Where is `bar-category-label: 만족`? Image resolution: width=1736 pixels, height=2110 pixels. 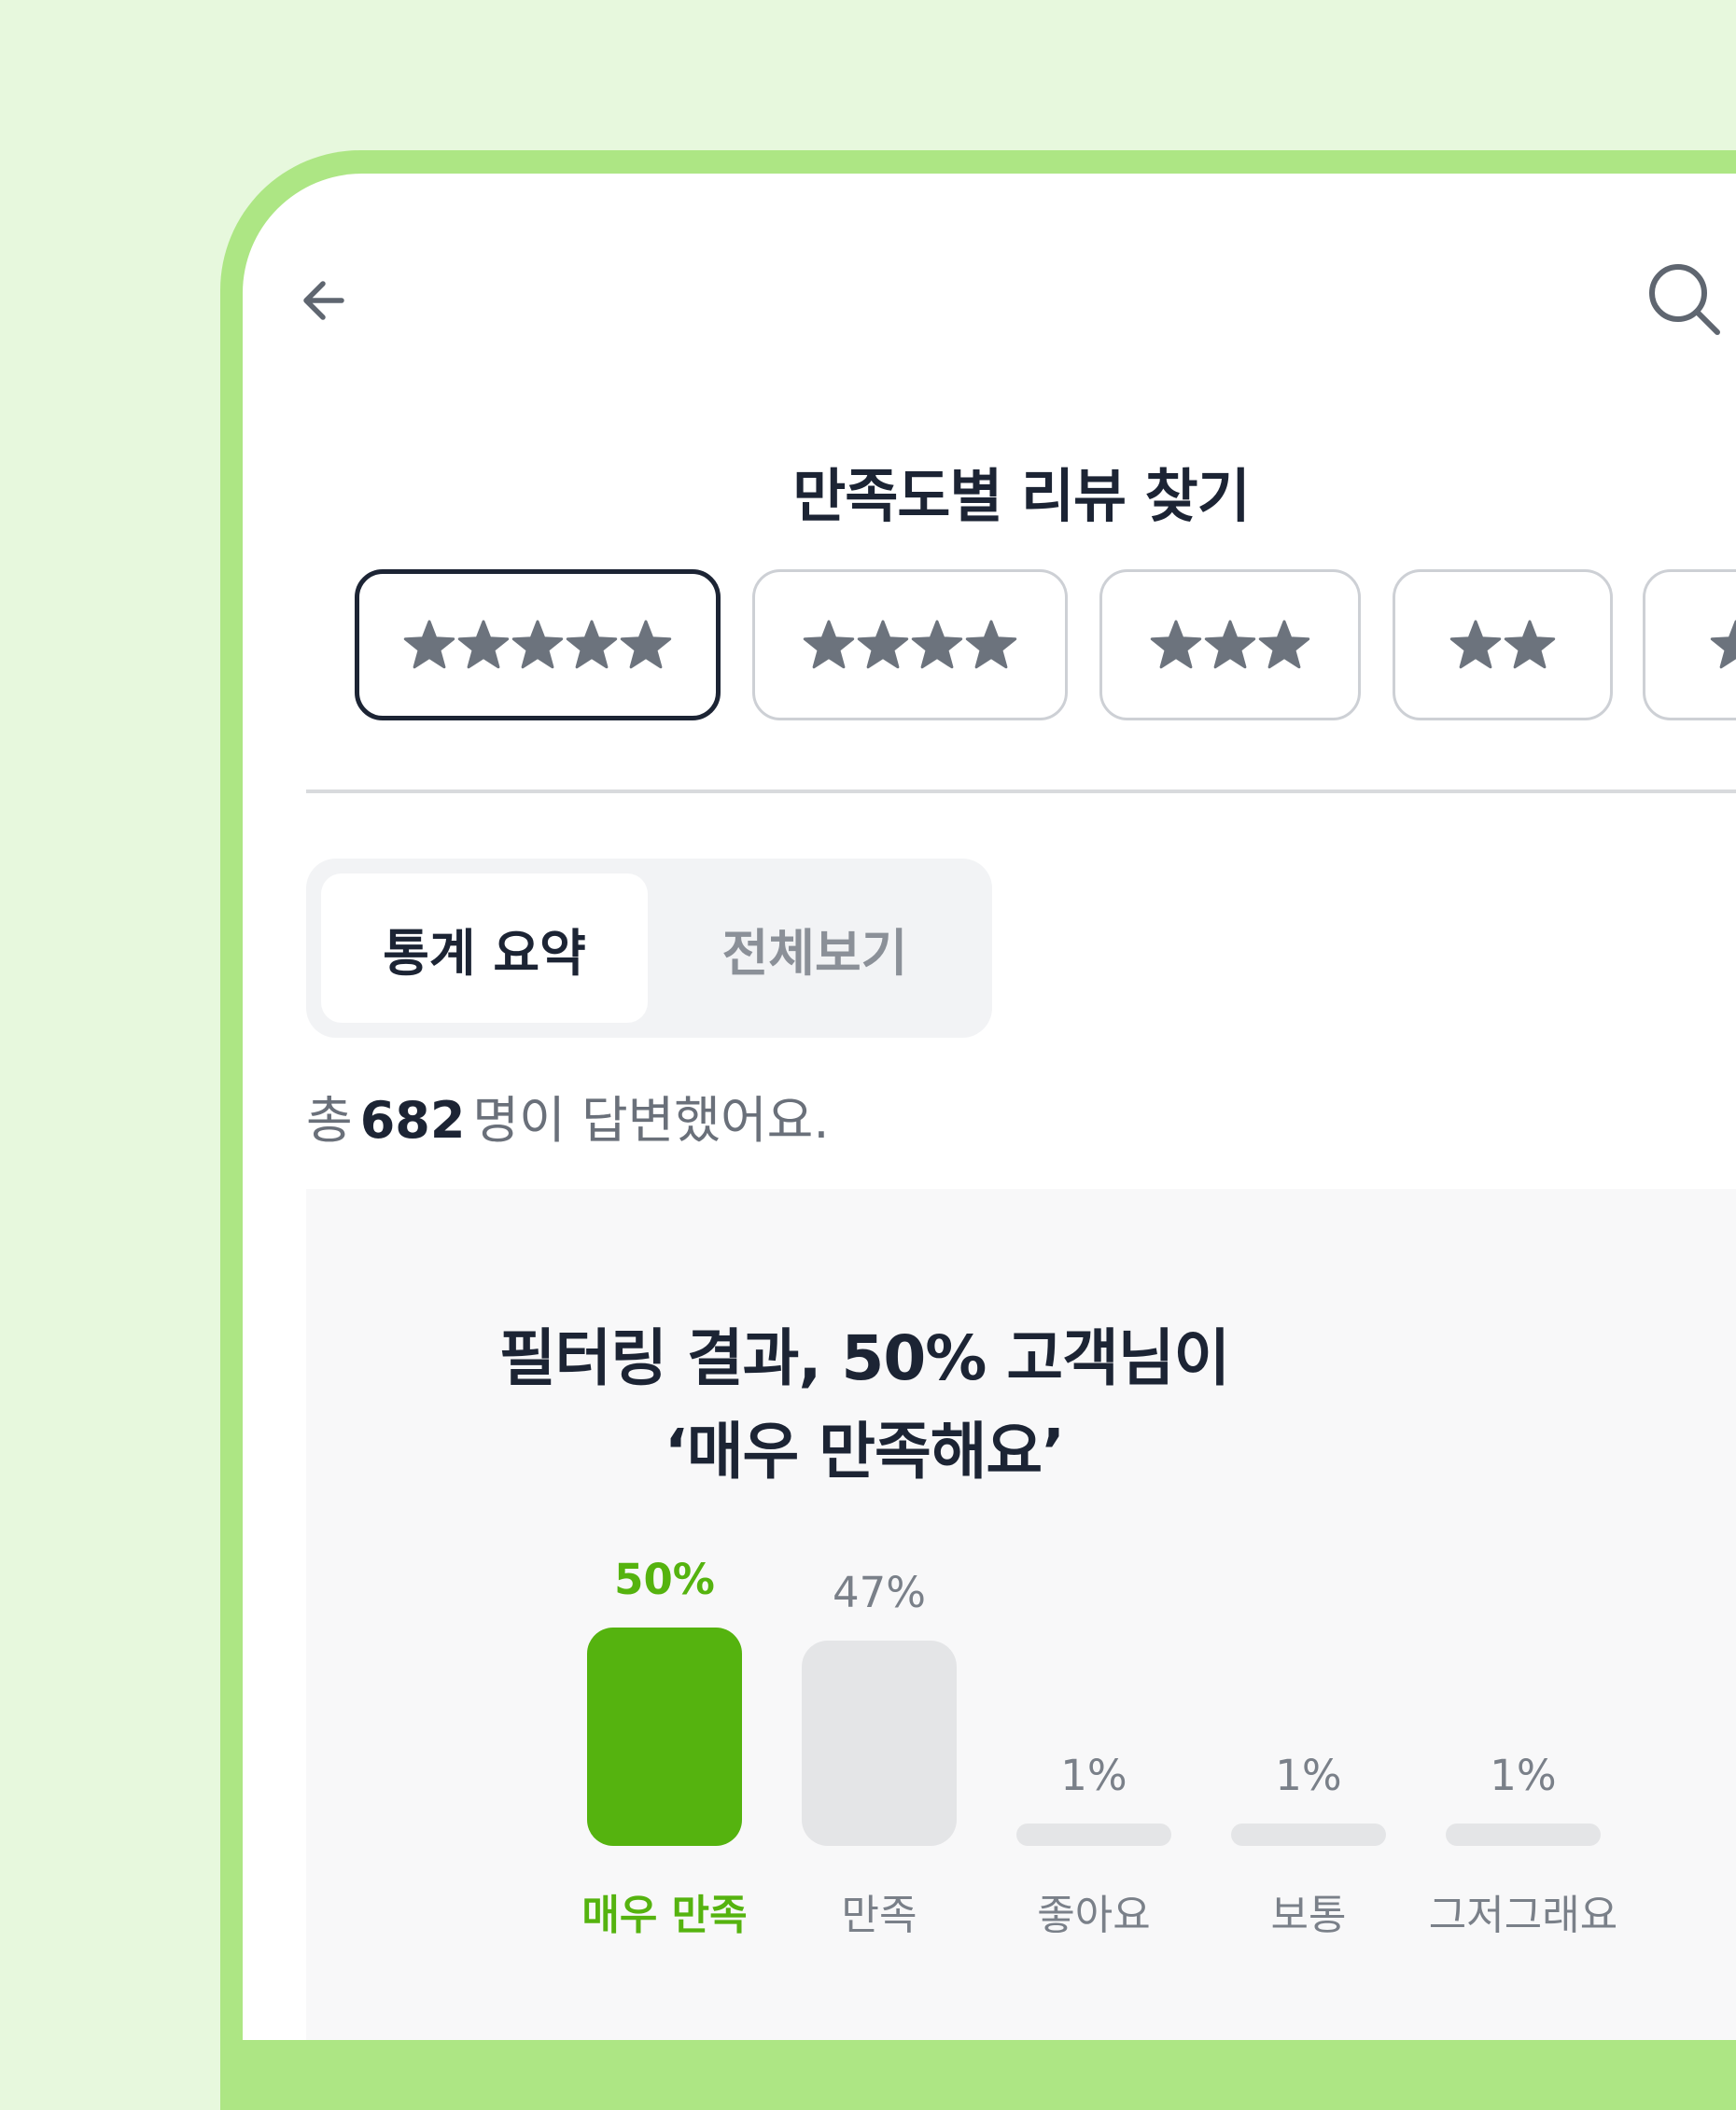
bar-category-label: 만족 is located at coordinates (879, 1915).